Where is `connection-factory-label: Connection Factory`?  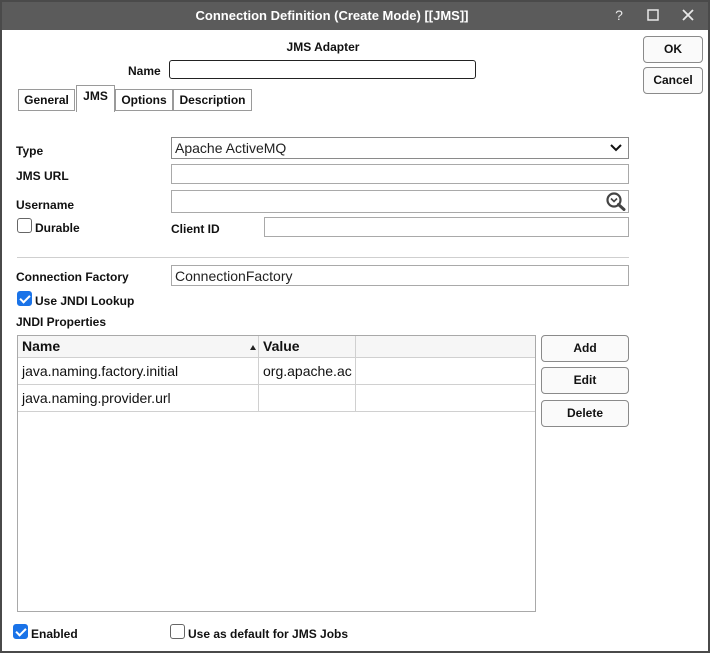 connection-factory-label: Connection Factory is located at coordinates (72, 277).